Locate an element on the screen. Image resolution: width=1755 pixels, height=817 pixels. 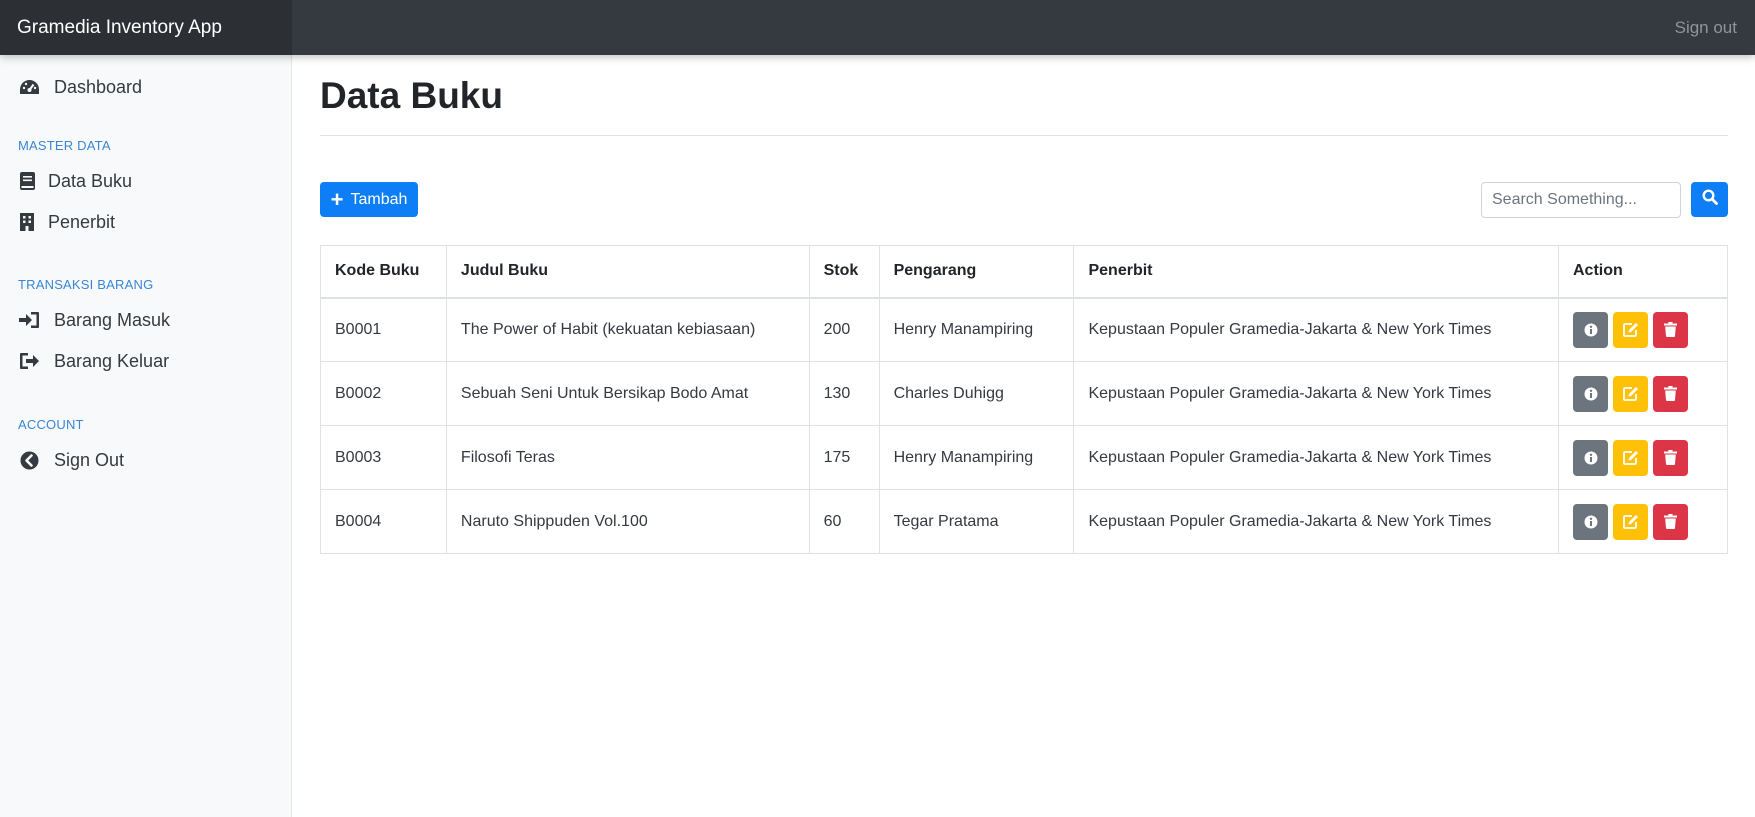
sidebar-item-label: Barang Masuk is located at coordinates (112, 319).